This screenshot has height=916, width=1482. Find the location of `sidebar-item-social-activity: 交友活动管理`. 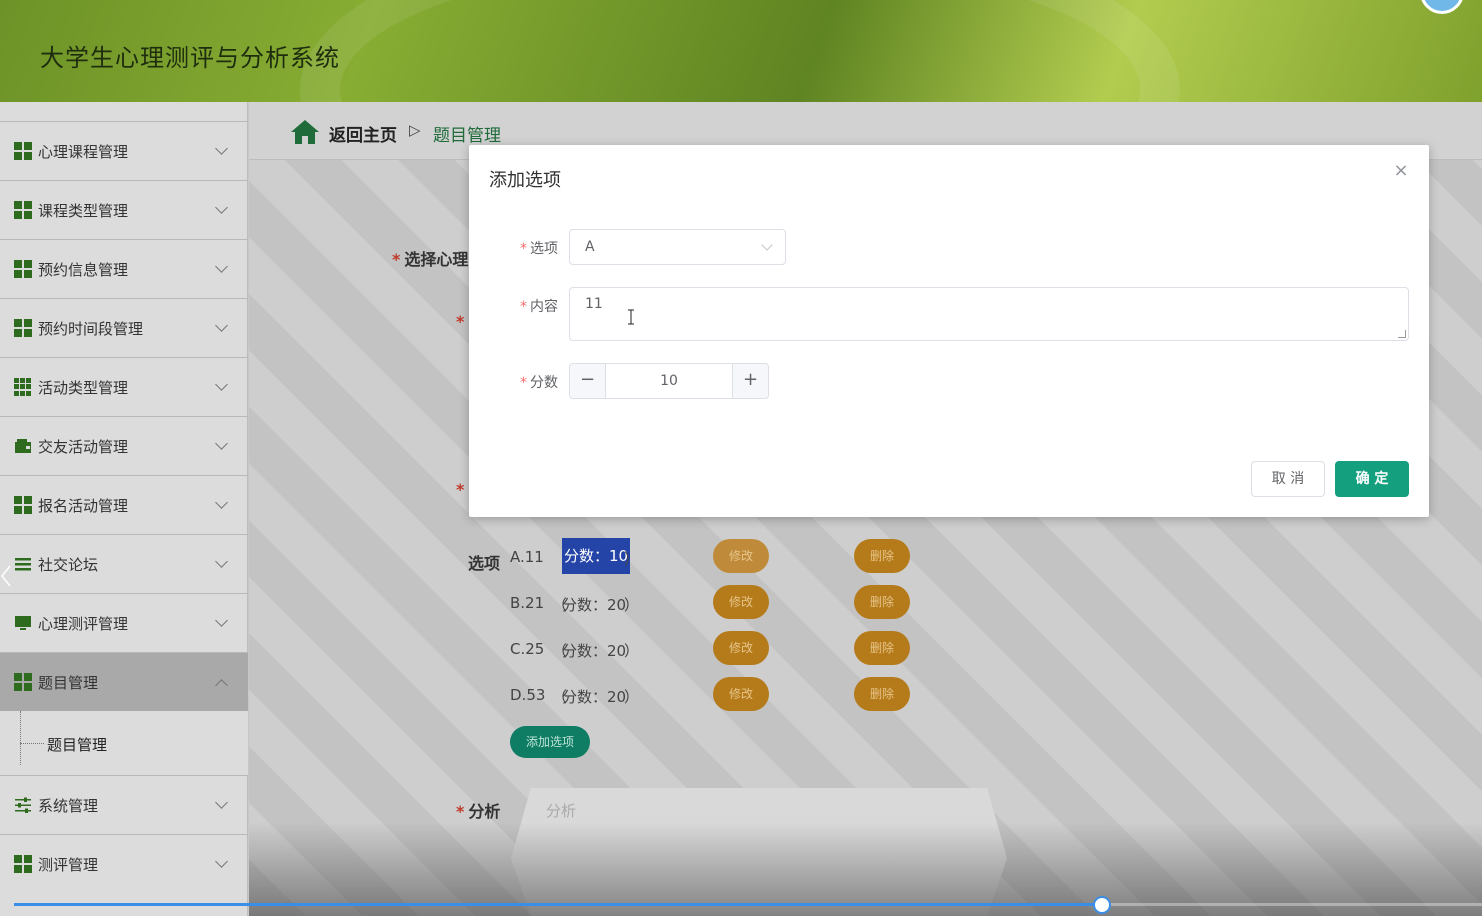

sidebar-item-social-activity: 交友活动管理 is located at coordinates (124, 445).